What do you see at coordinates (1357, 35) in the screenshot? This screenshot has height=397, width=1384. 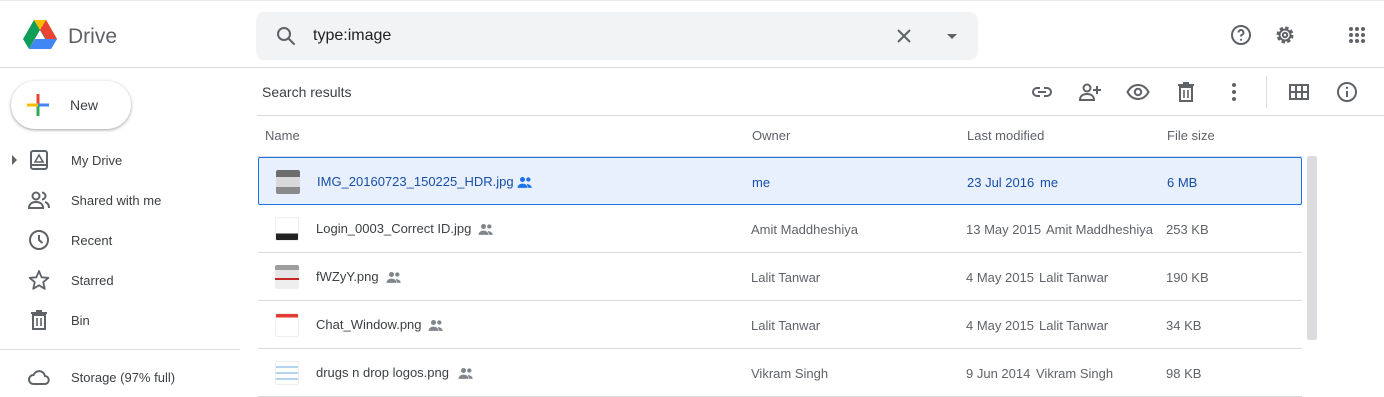 I see `apps-grid-icon` at bounding box center [1357, 35].